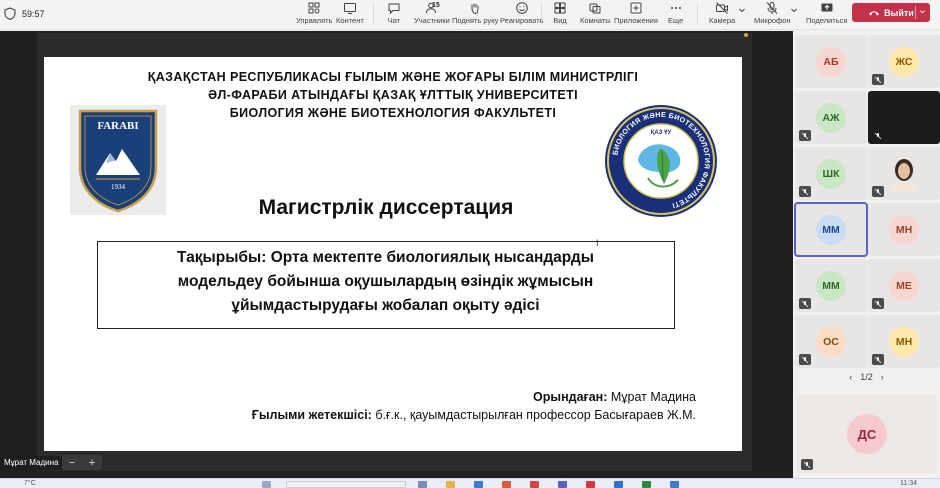 The width and height of the screenshot is (940, 488). Describe the element at coordinates (560, 15) in the screenshot. I see `view-button: Вид` at that location.